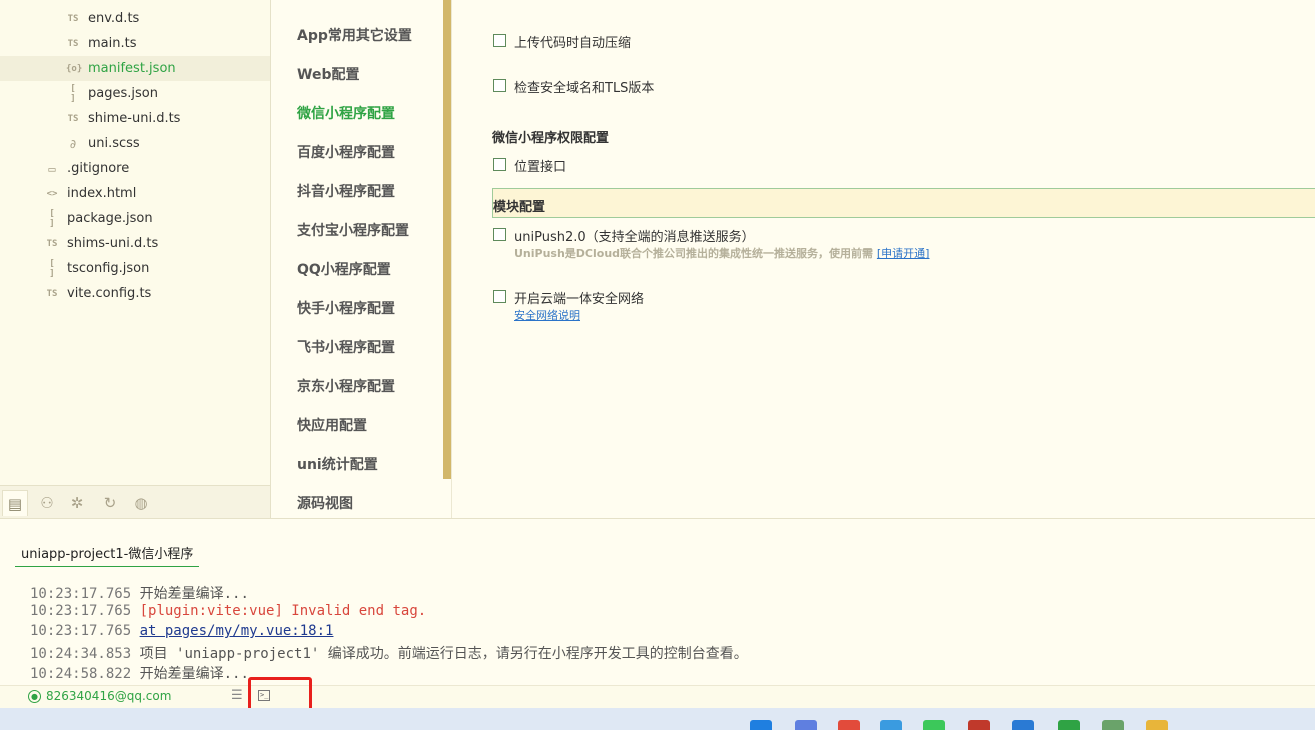 This screenshot has height=730, width=1315. I want to click on upload-compress-checkbox, so click(499, 40).